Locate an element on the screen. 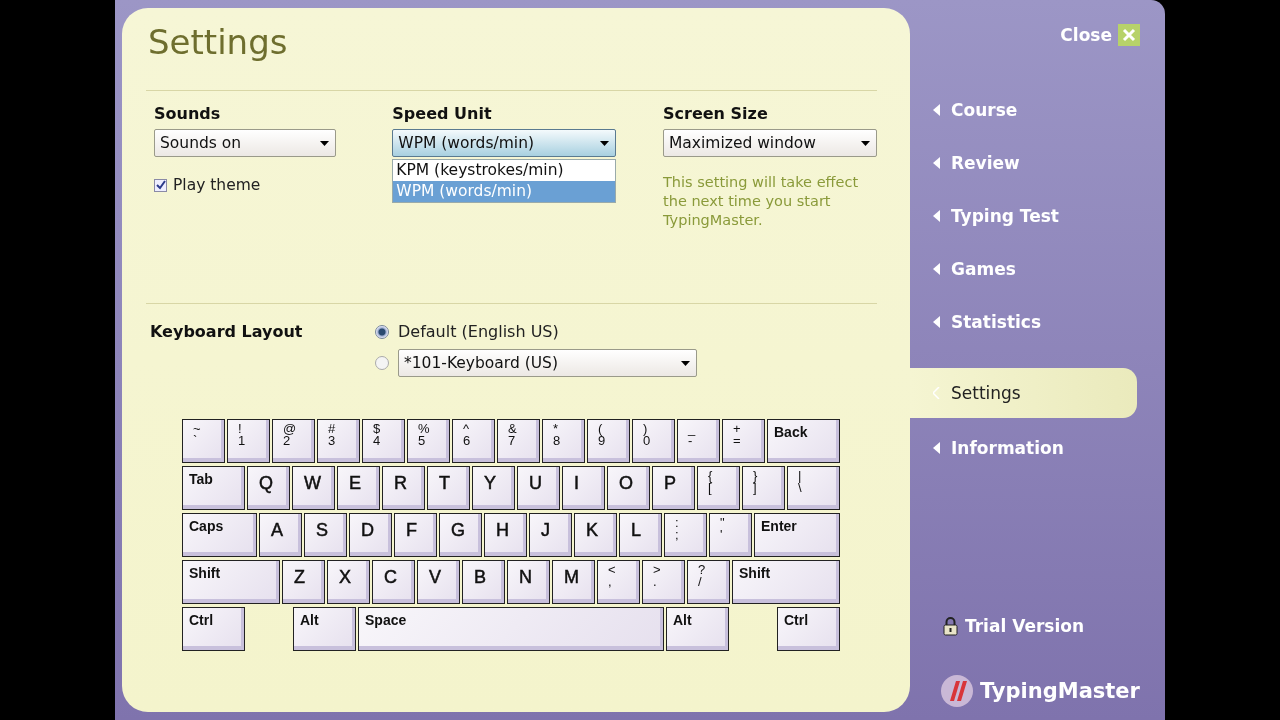 This screenshot has height=720, width=1280. keyboard-key: O is located at coordinates (628, 488).